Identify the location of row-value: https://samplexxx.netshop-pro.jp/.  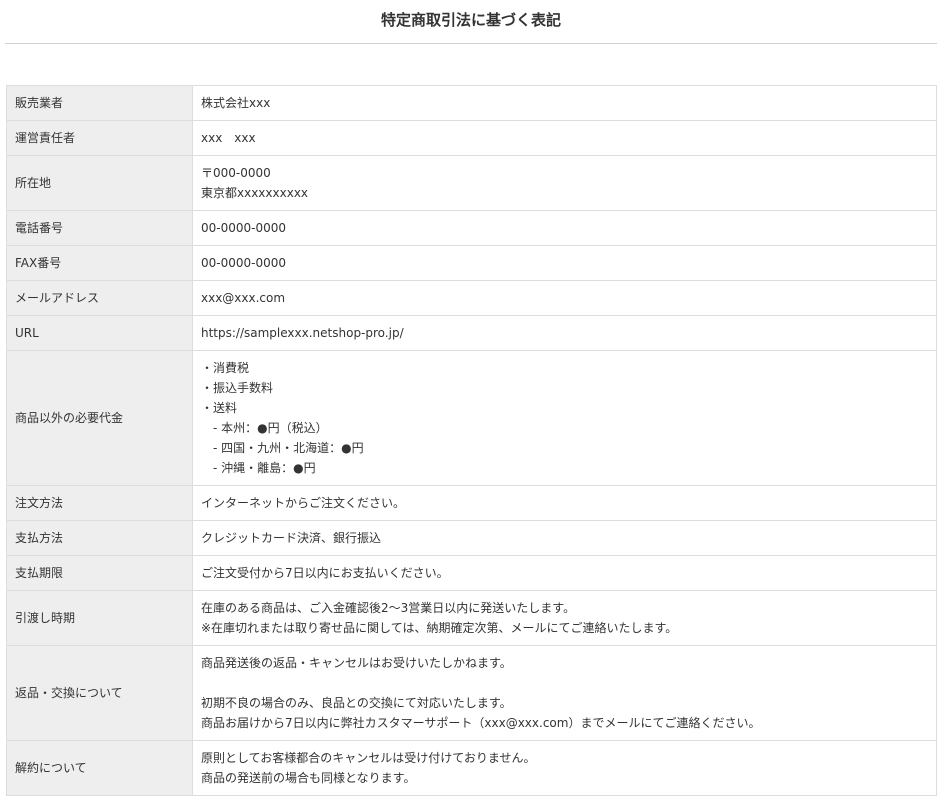
(564, 333).